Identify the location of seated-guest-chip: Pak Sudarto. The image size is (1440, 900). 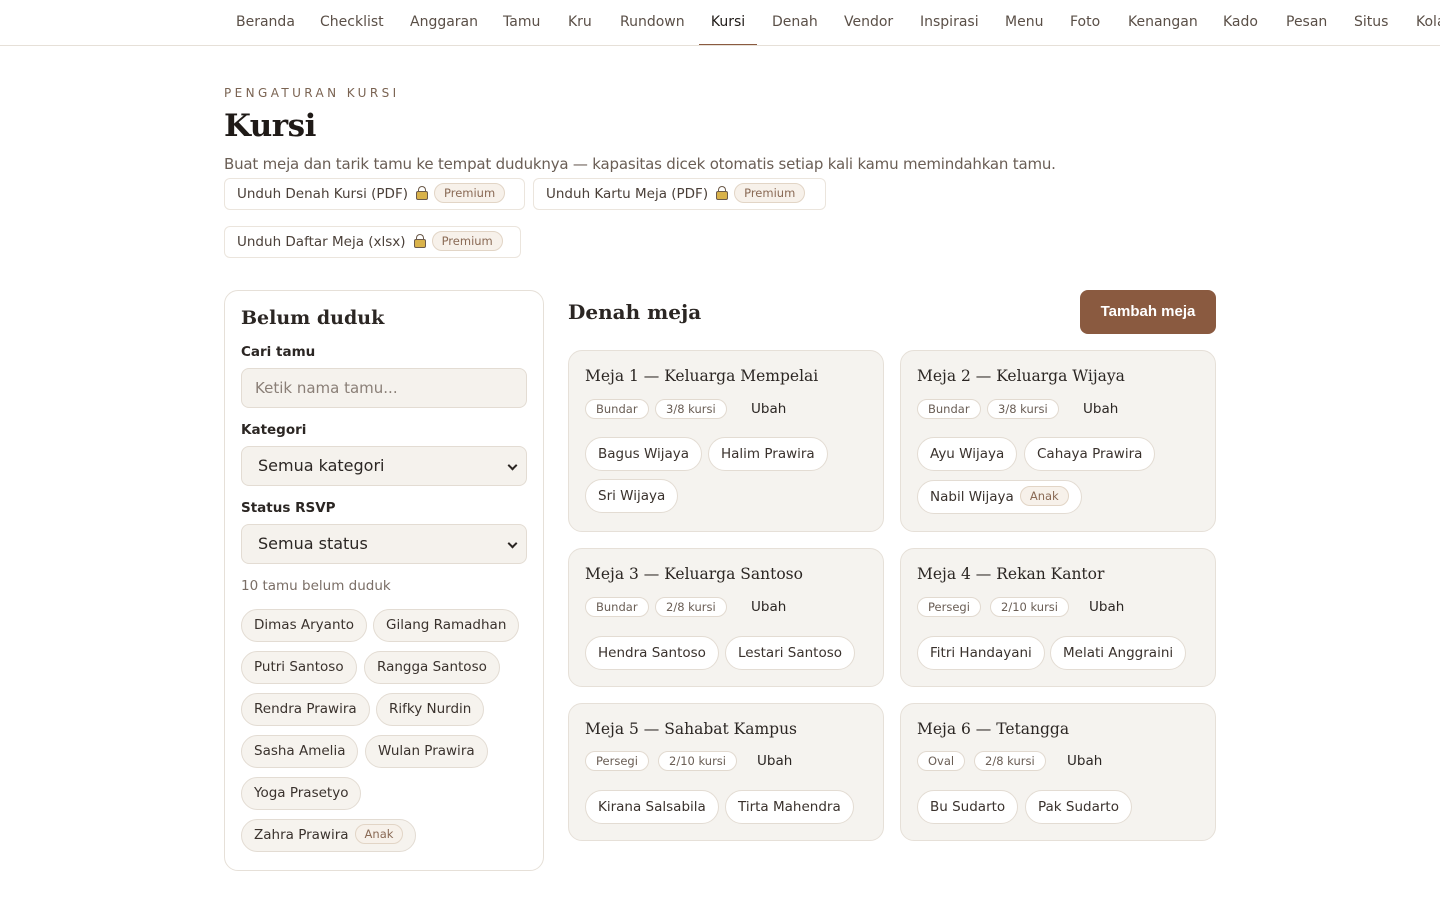
(1078, 807).